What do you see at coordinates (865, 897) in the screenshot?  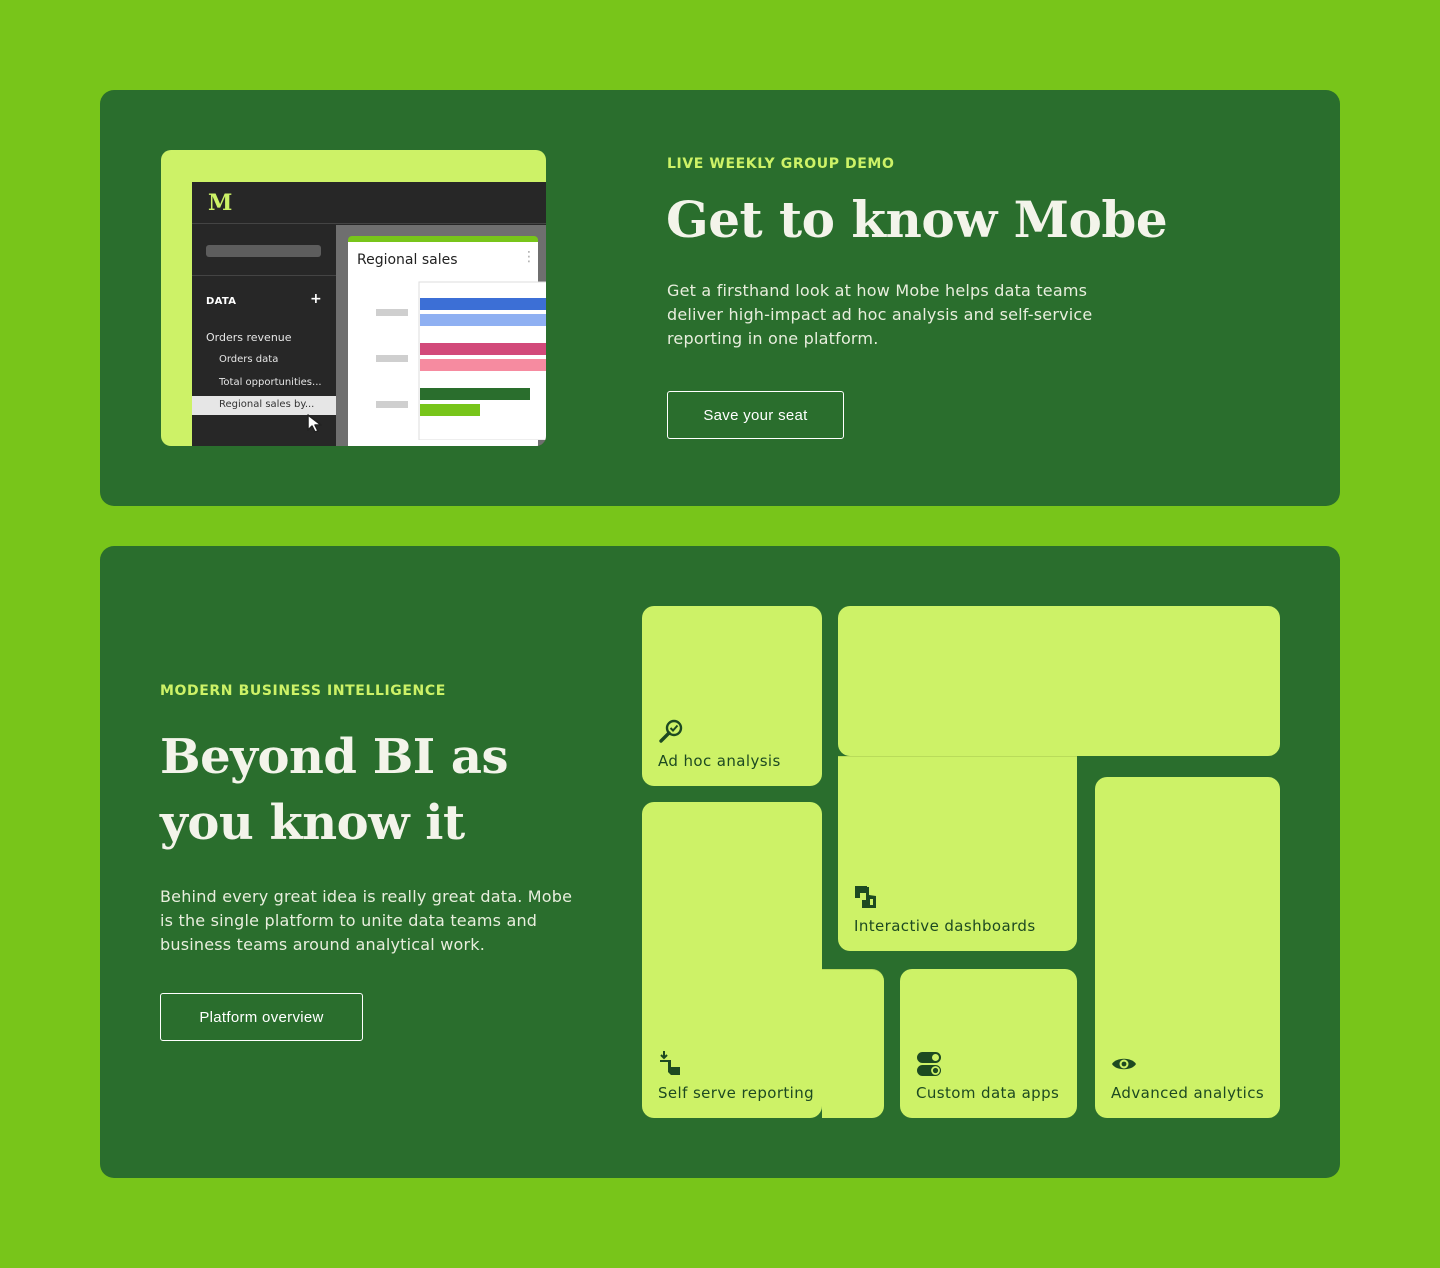 I see `dashboard-pointer-icon` at bounding box center [865, 897].